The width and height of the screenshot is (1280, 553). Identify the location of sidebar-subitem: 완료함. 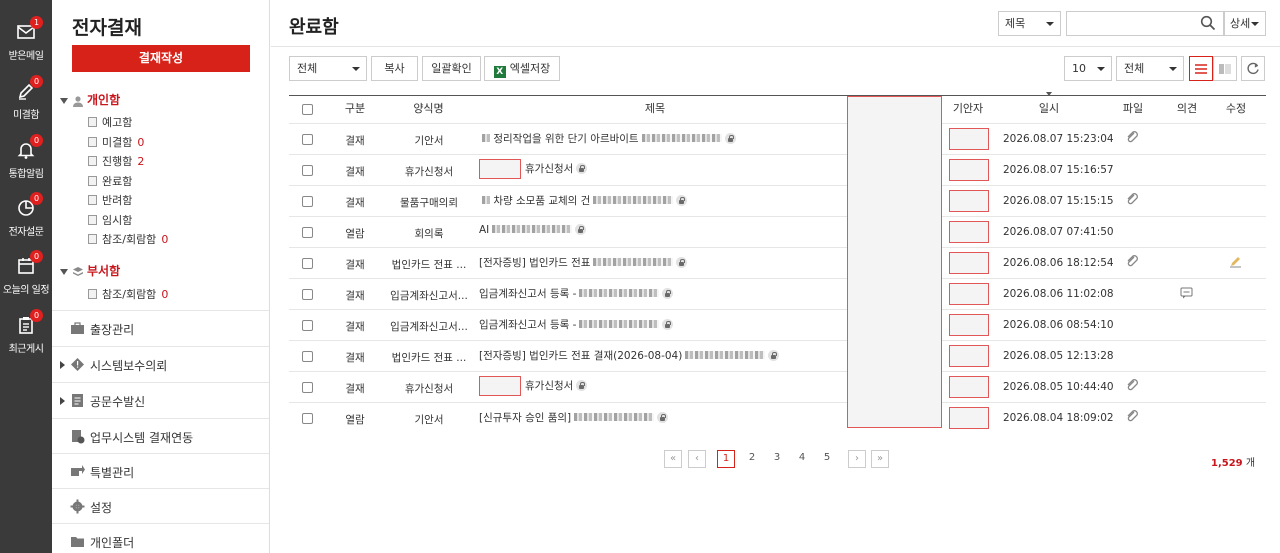
(110, 181).